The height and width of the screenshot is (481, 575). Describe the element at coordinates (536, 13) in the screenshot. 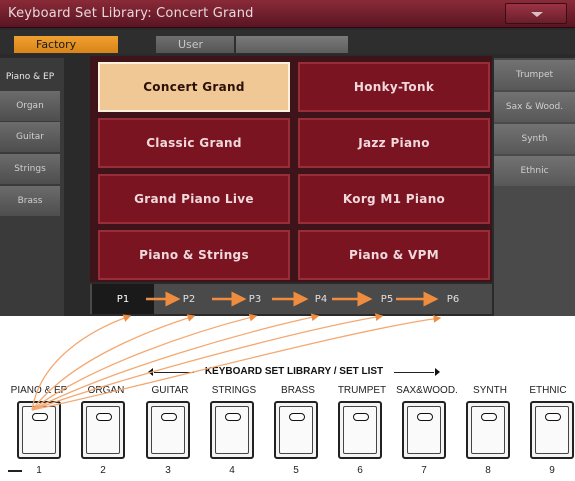

I see `page-menu-button` at that location.